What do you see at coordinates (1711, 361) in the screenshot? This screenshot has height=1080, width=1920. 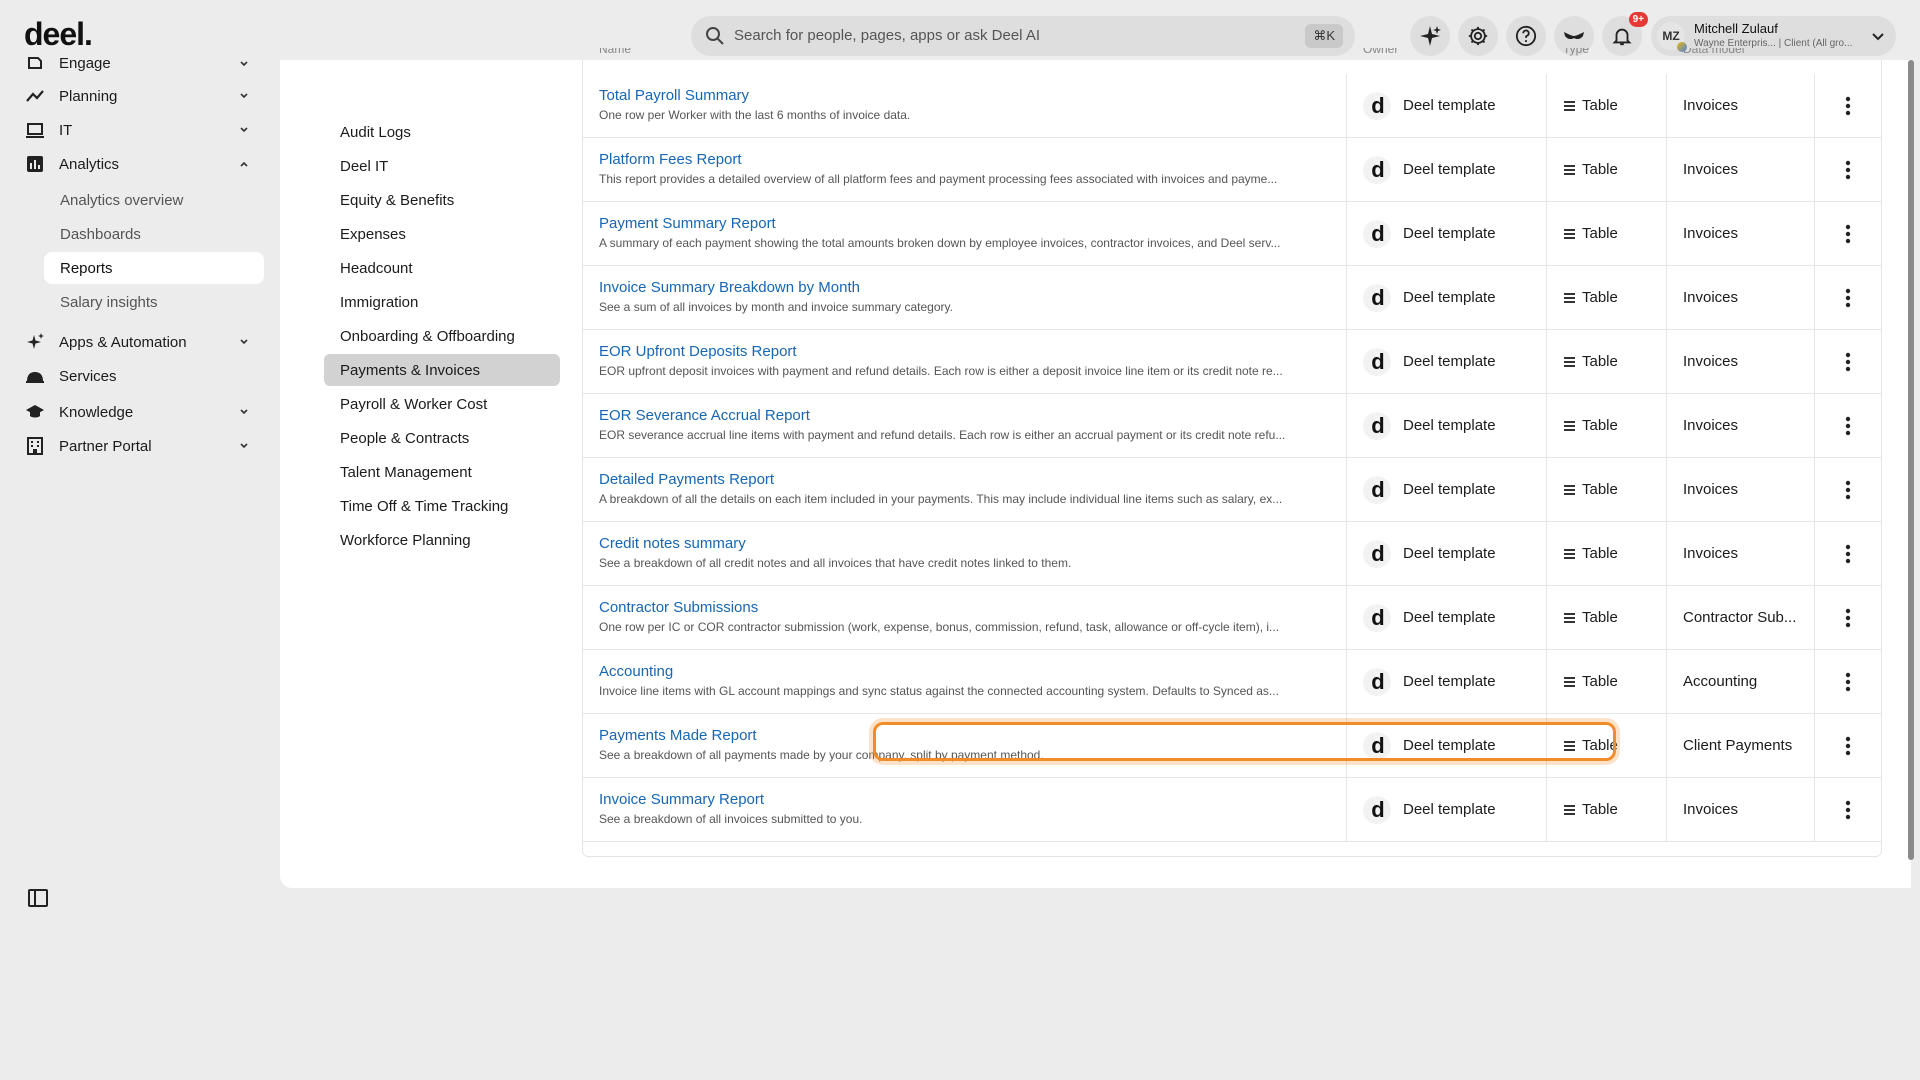 I see `data-model-label: Invoices` at bounding box center [1711, 361].